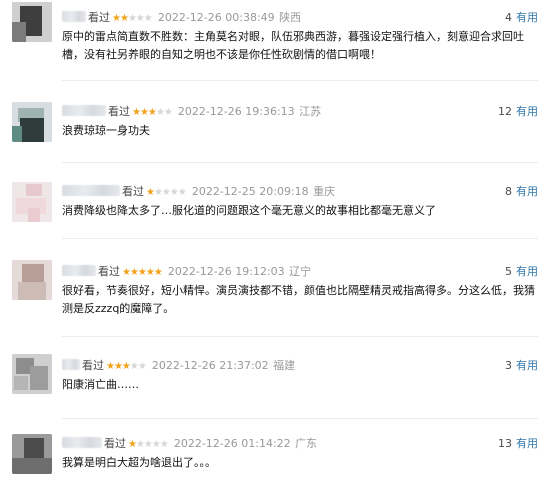 The width and height of the screenshot is (550, 484). Describe the element at coordinates (310, 111) in the screenshot. I see `review-location: 江苏` at that location.